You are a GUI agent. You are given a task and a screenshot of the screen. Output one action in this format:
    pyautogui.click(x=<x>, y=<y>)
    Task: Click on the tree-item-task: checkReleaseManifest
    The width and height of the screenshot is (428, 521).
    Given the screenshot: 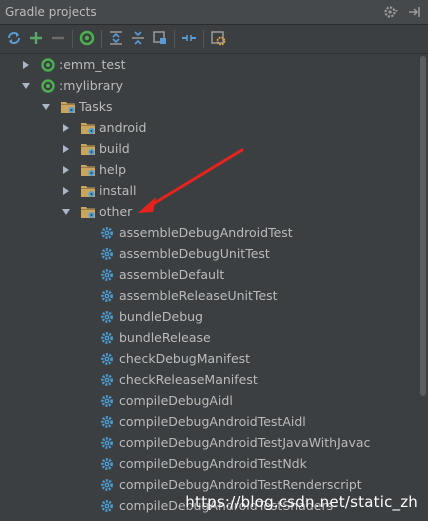 What is the action you would take?
    pyautogui.click(x=214, y=379)
    